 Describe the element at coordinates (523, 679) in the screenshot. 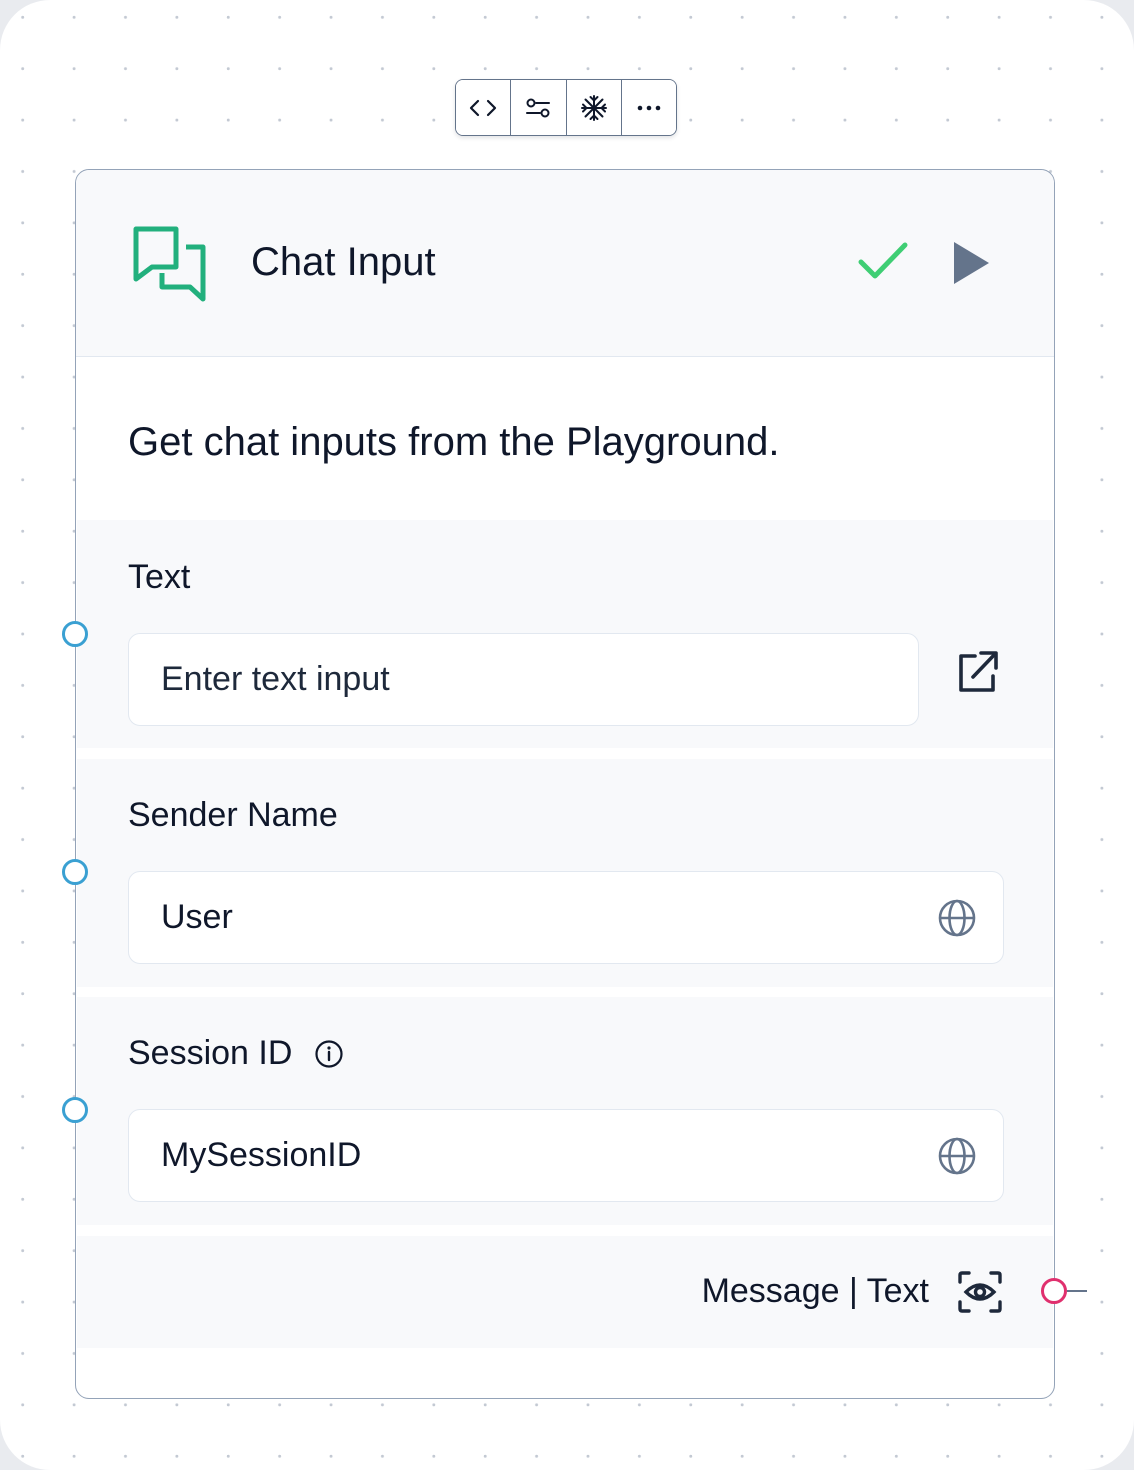

I see `text-input: Enter text input` at that location.